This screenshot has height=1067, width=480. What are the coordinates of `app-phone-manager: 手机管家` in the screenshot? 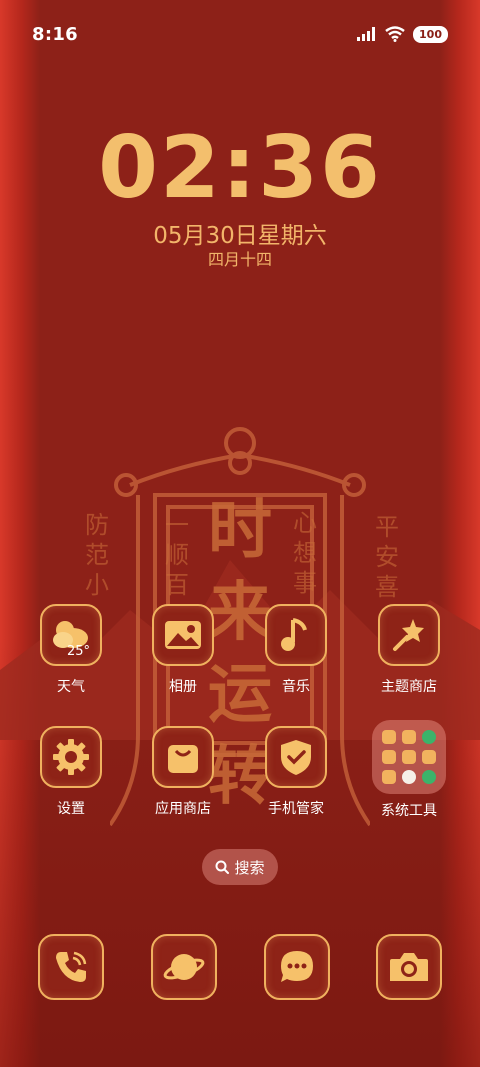 It's located at (296, 772).